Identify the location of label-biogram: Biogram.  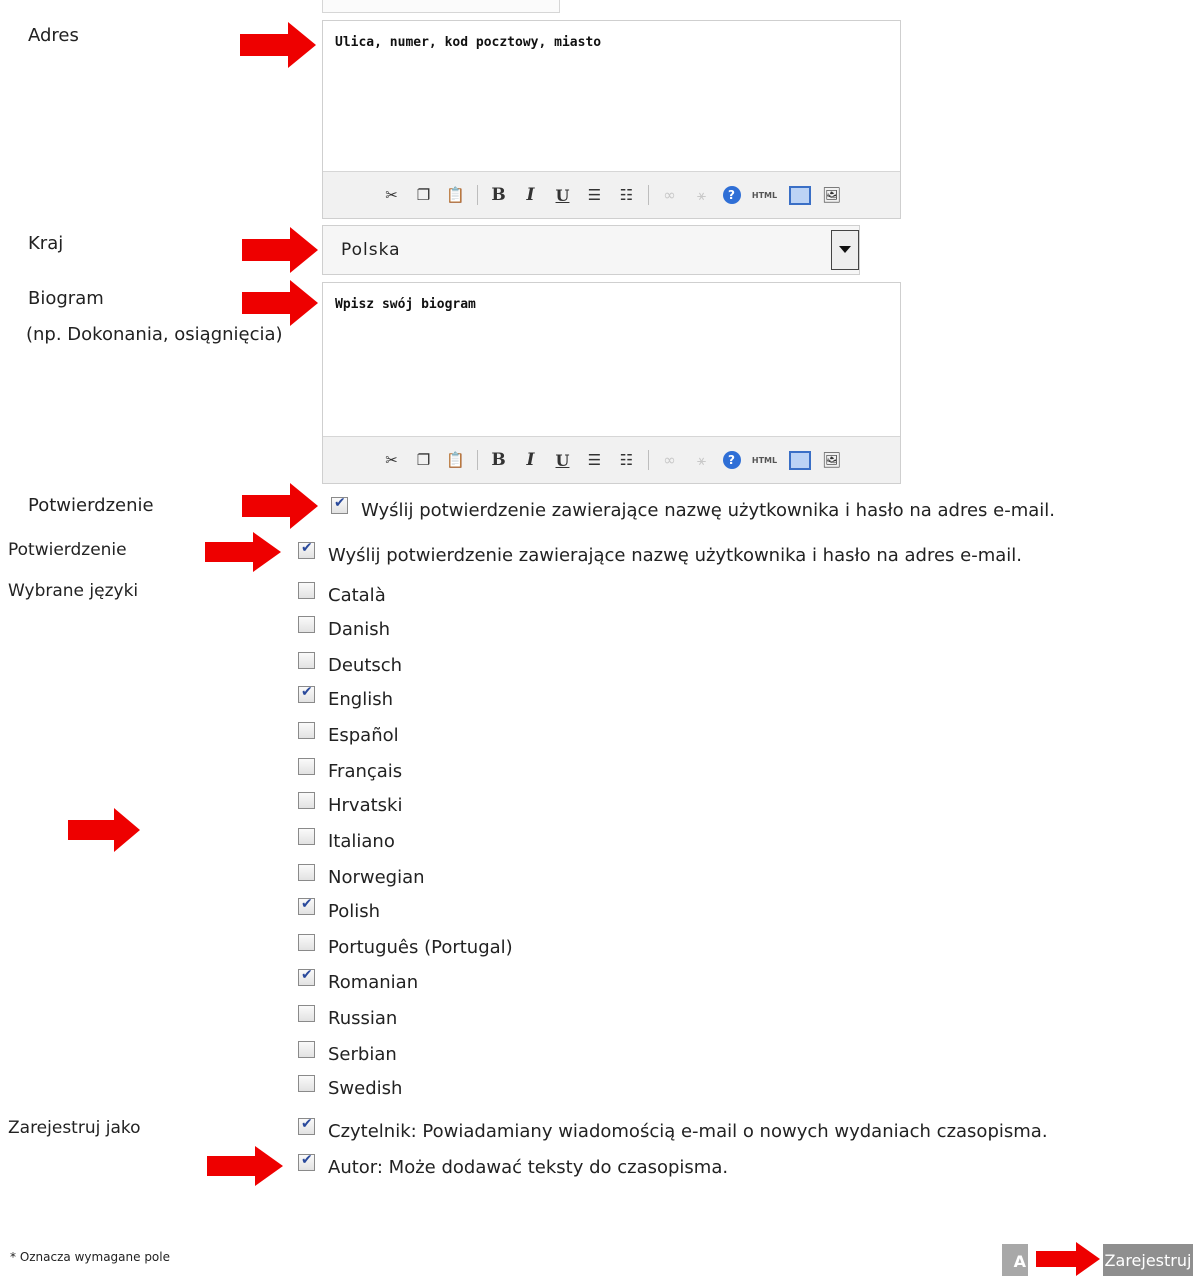
(66, 298).